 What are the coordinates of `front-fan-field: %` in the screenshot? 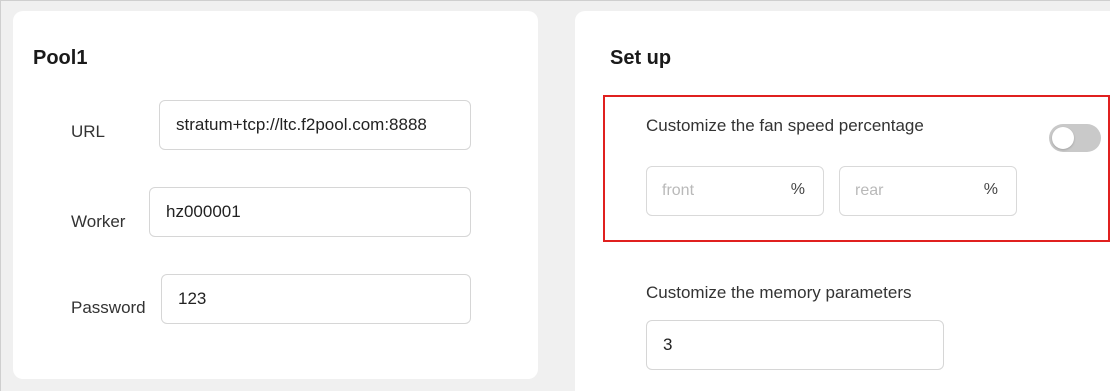 It's located at (735, 191).